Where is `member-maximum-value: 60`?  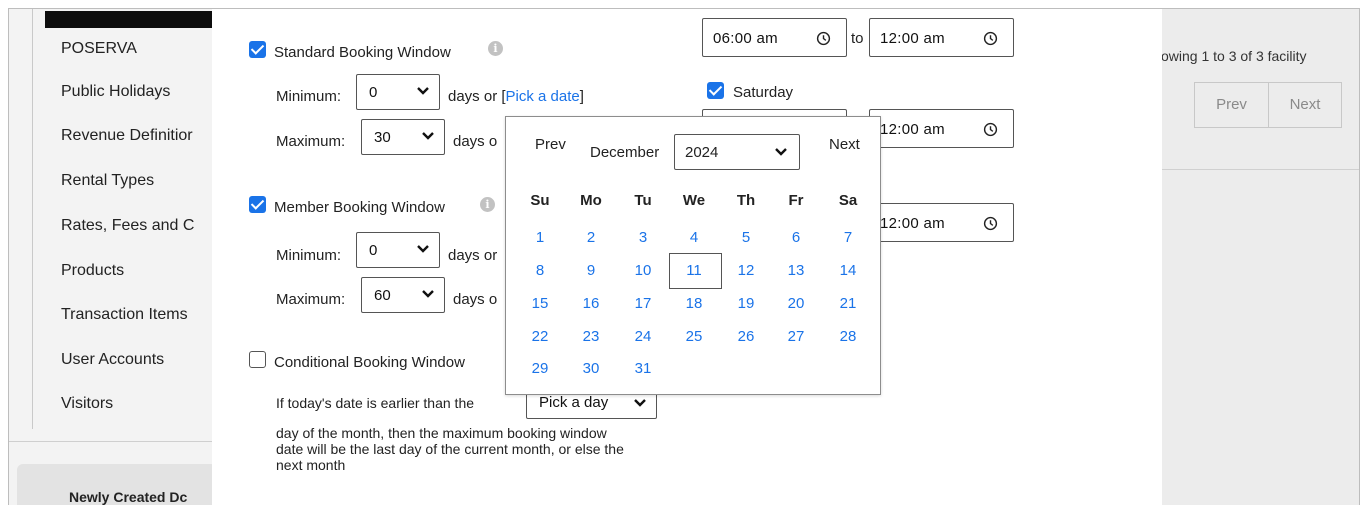
member-maximum-value: 60 is located at coordinates (382, 295).